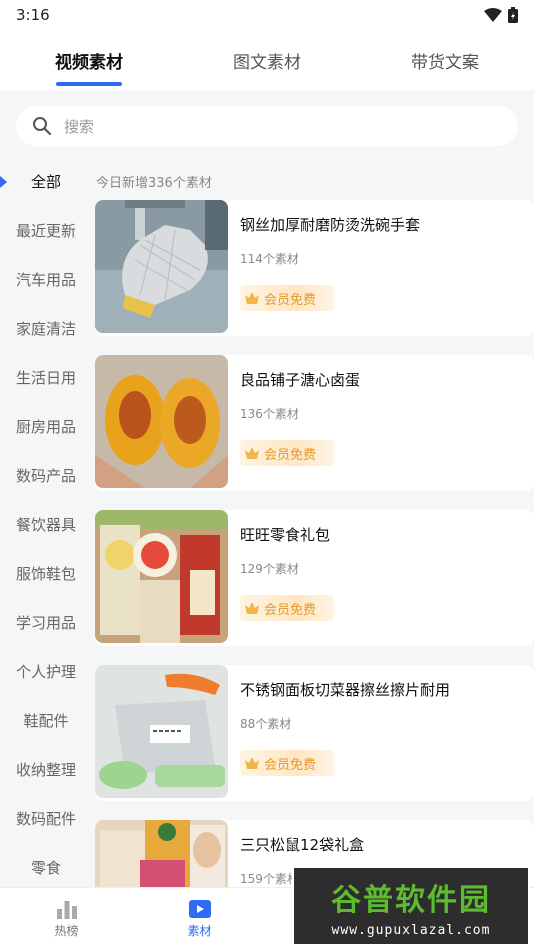  What do you see at coordinates (314, 423) in the screenshot?
I see `list-item: 良品铺子溏心卤蛋 136个素材 会员免费` at bounding box center [314, 423].